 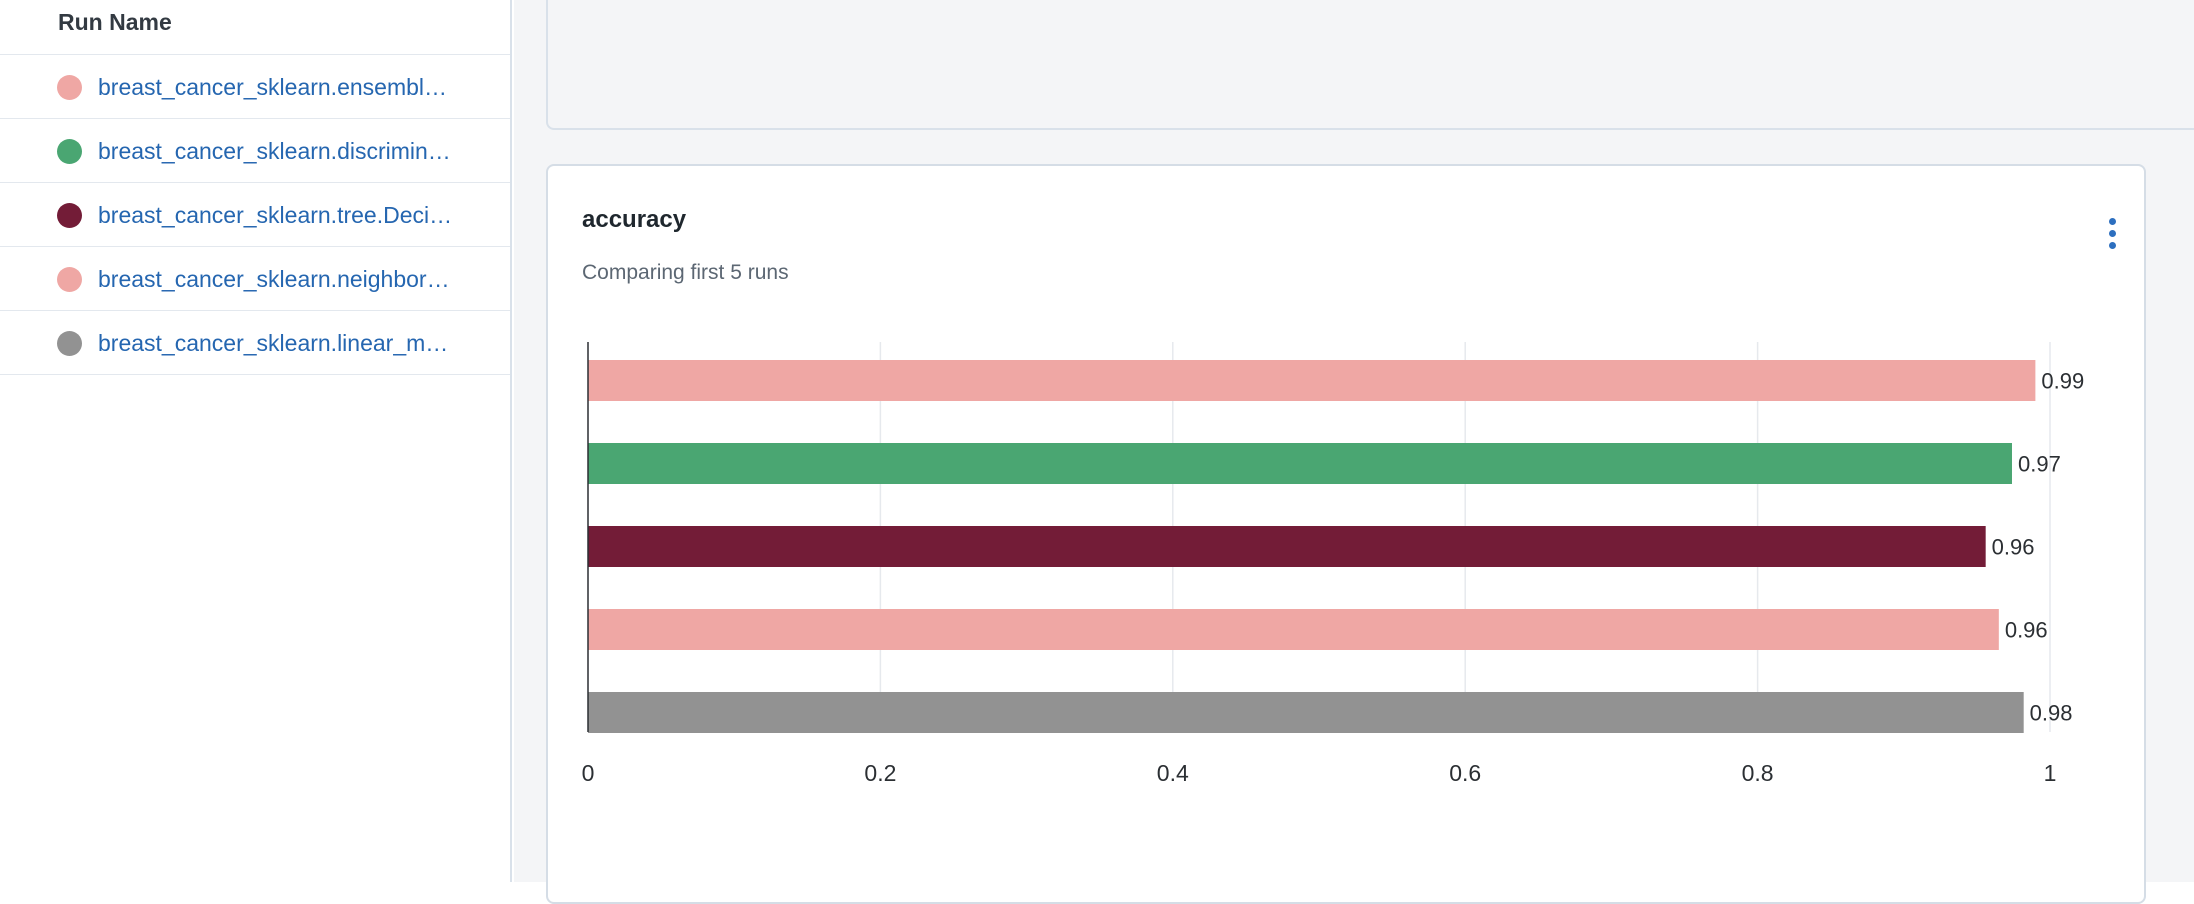 I want to click on x-tick-label: 1, so click(x=2050, y=773).